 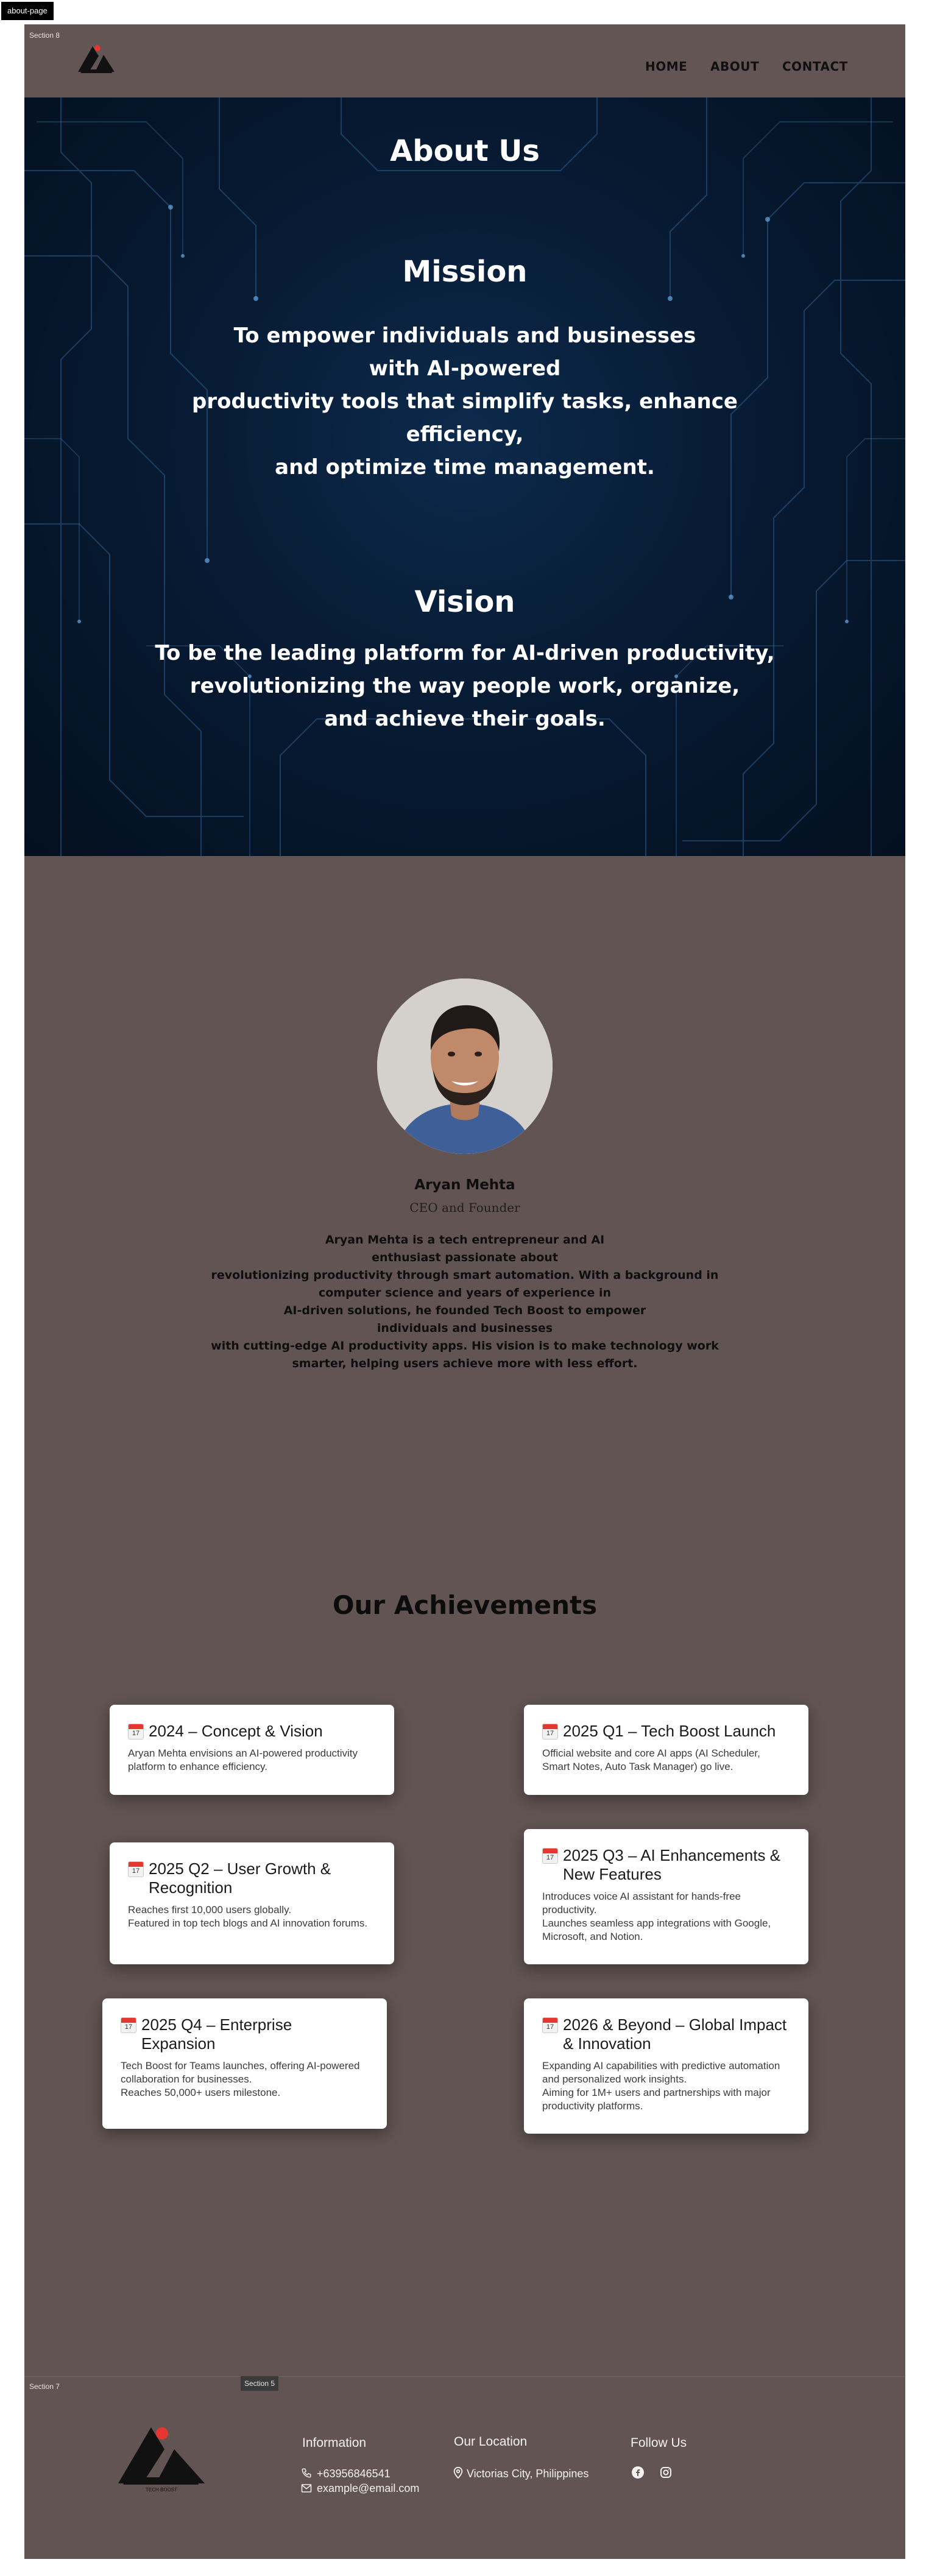 What do you see at coordinates (465, 151) in the screenshot?
I see `page-title: About Us` at bounding box center [465, 151].